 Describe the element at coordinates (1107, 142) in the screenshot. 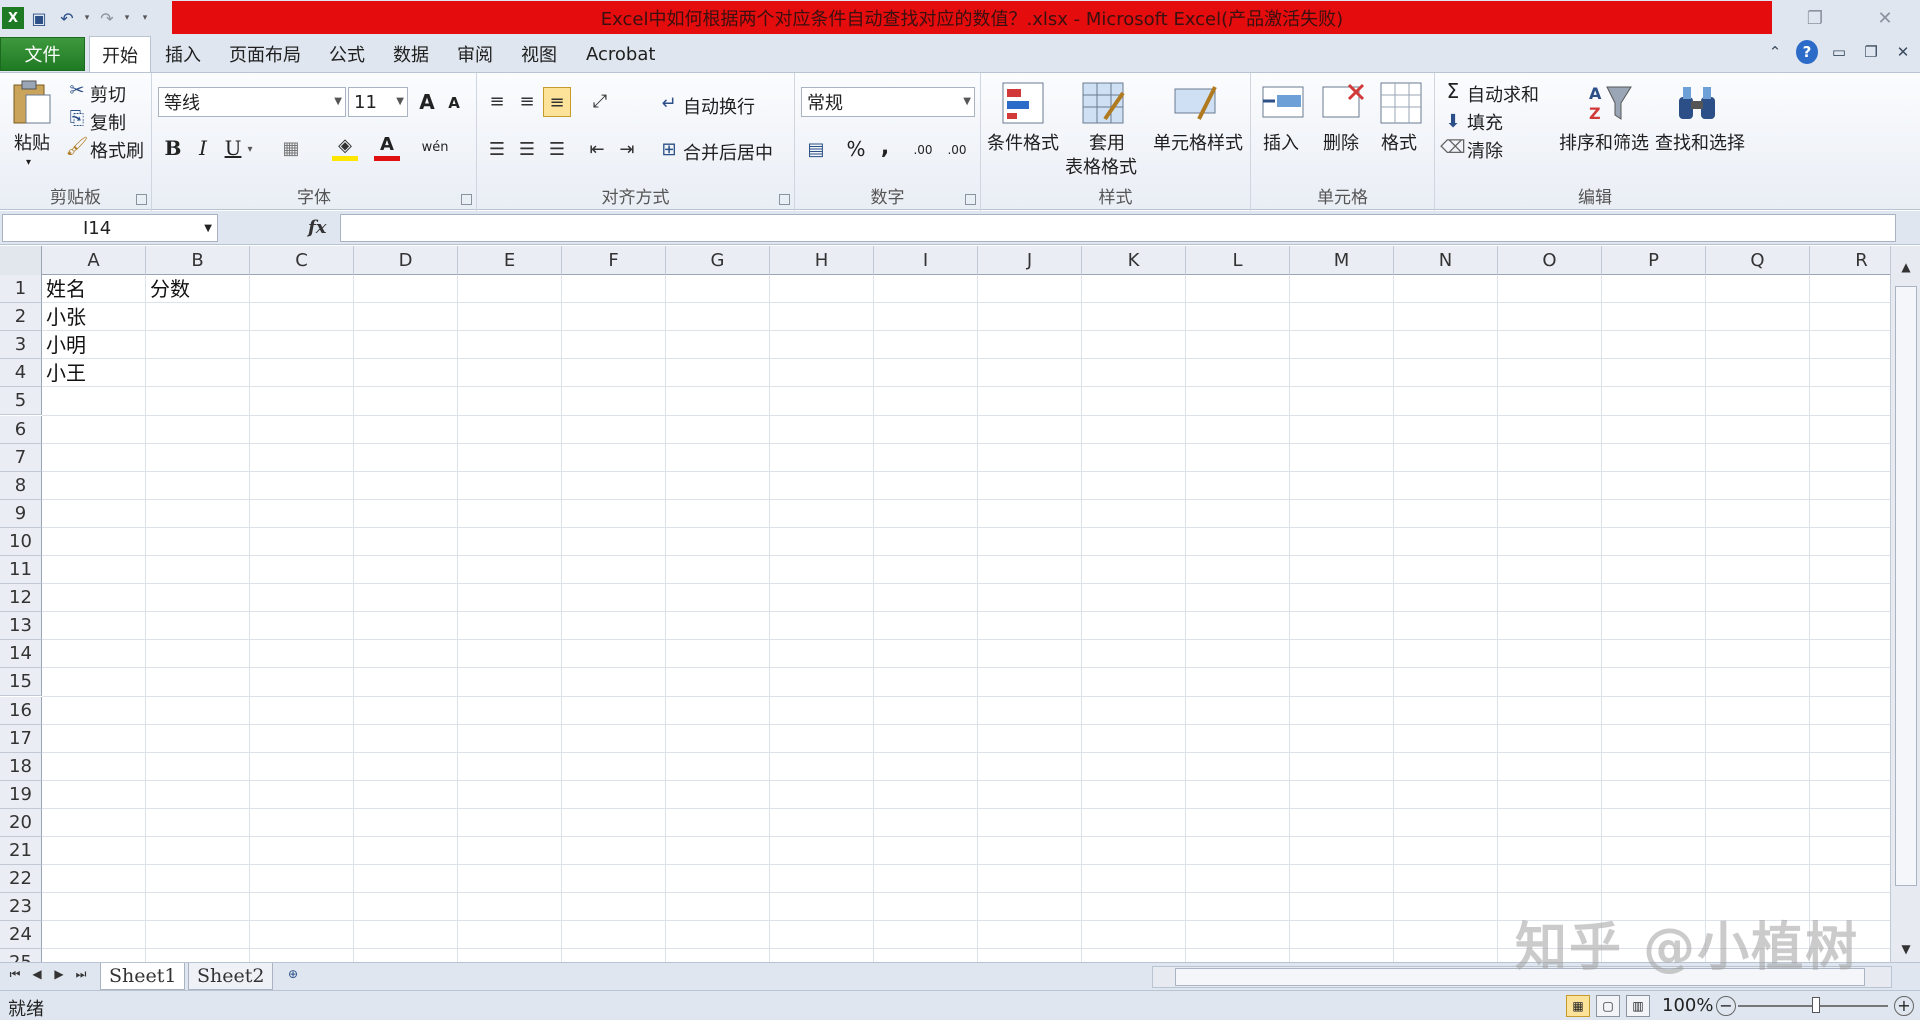

I see `format-as-table-label-1: 套用` at that location.